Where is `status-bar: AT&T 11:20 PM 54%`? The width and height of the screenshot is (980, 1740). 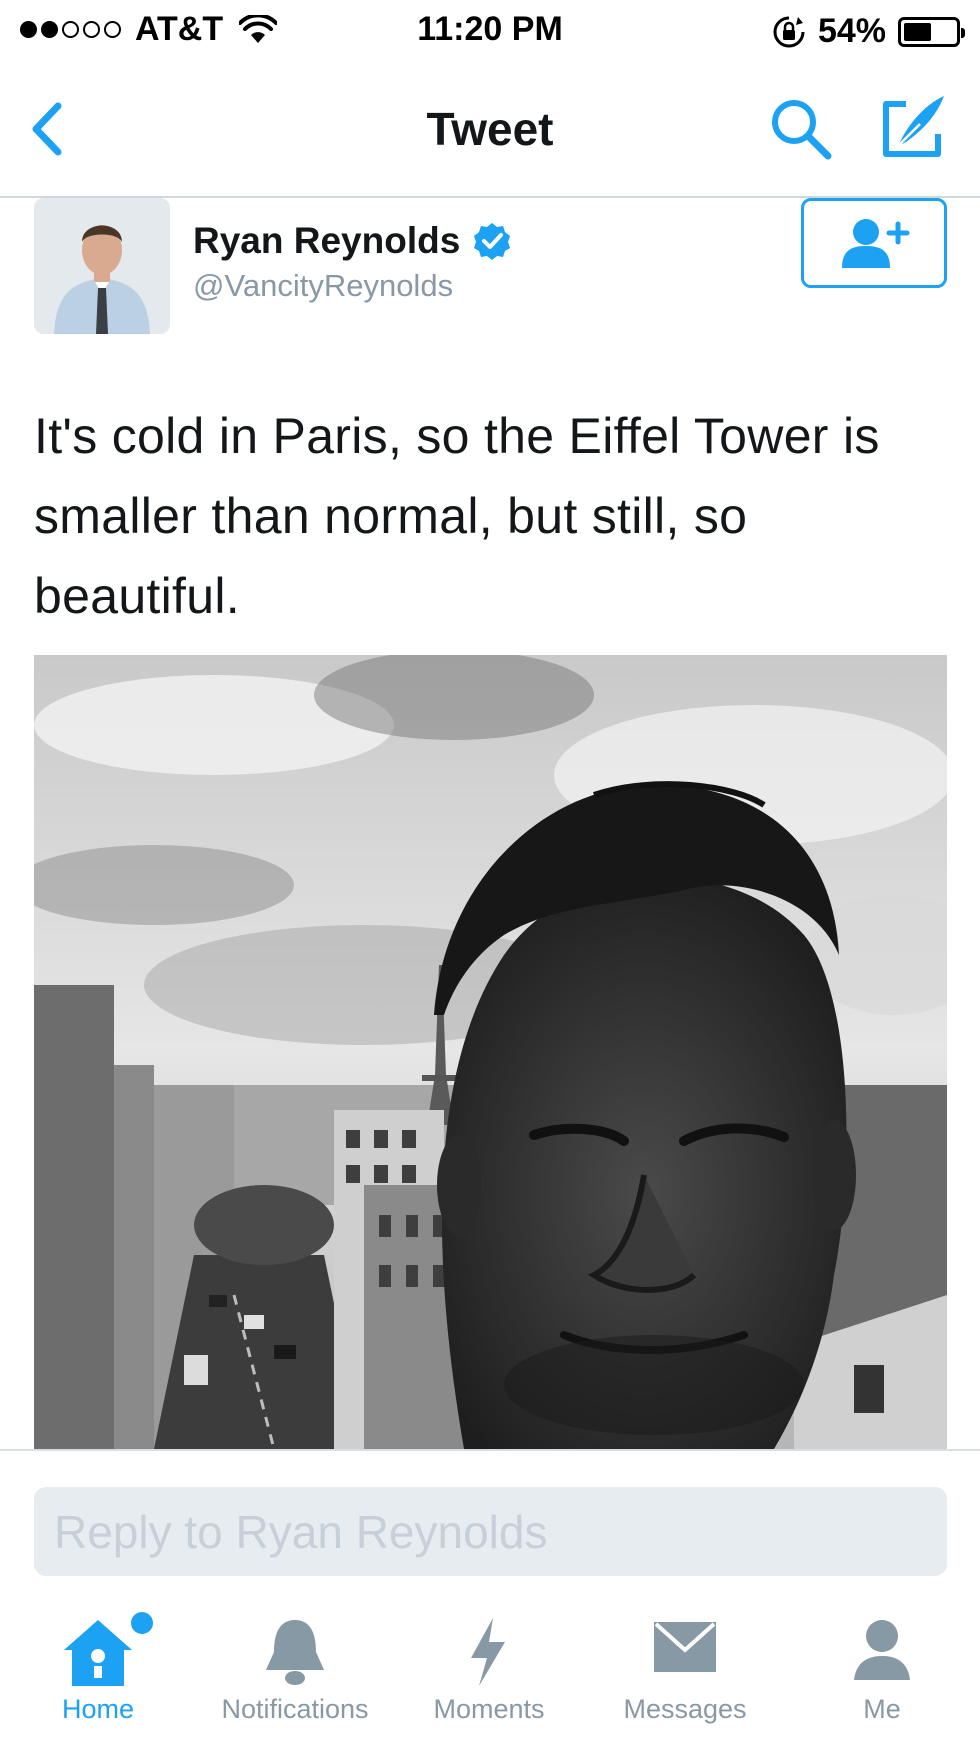 status-bar: AT&T 11:20 PM 54% is located at coordinates (490, 31).